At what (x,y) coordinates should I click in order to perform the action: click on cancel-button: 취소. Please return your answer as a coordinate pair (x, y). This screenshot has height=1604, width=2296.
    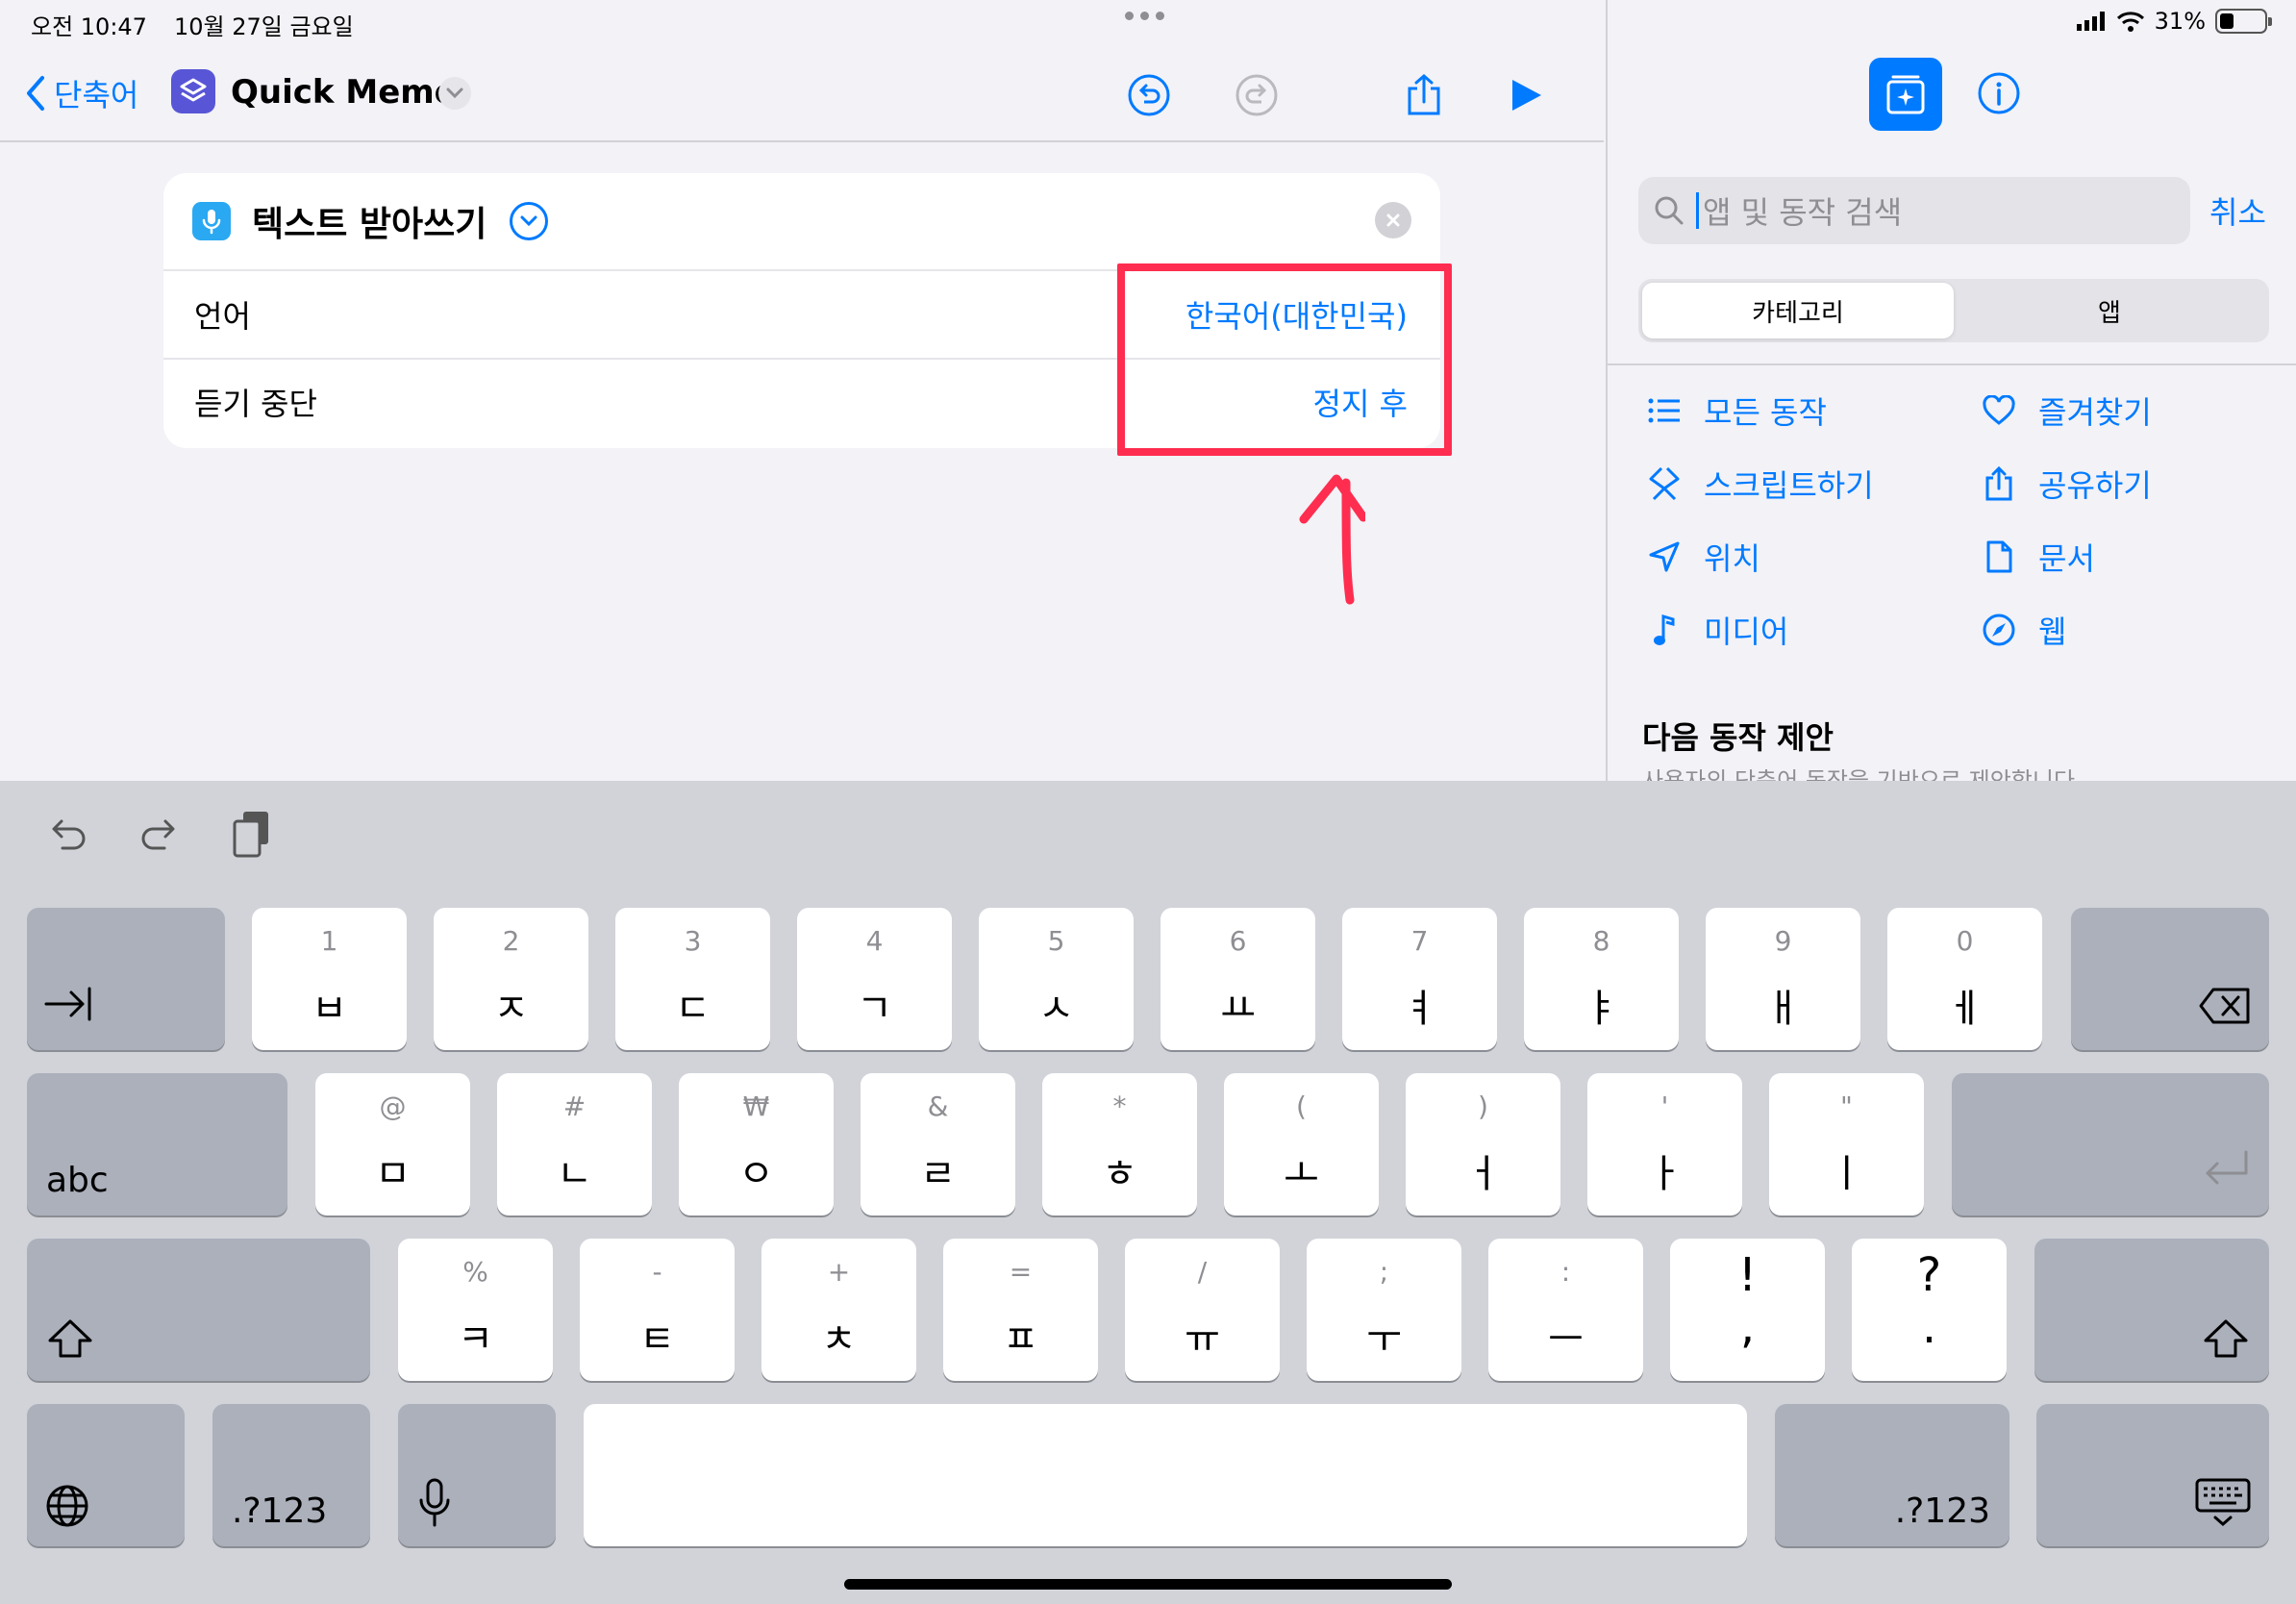
    Looking at the image, I should click on (2237, 210).